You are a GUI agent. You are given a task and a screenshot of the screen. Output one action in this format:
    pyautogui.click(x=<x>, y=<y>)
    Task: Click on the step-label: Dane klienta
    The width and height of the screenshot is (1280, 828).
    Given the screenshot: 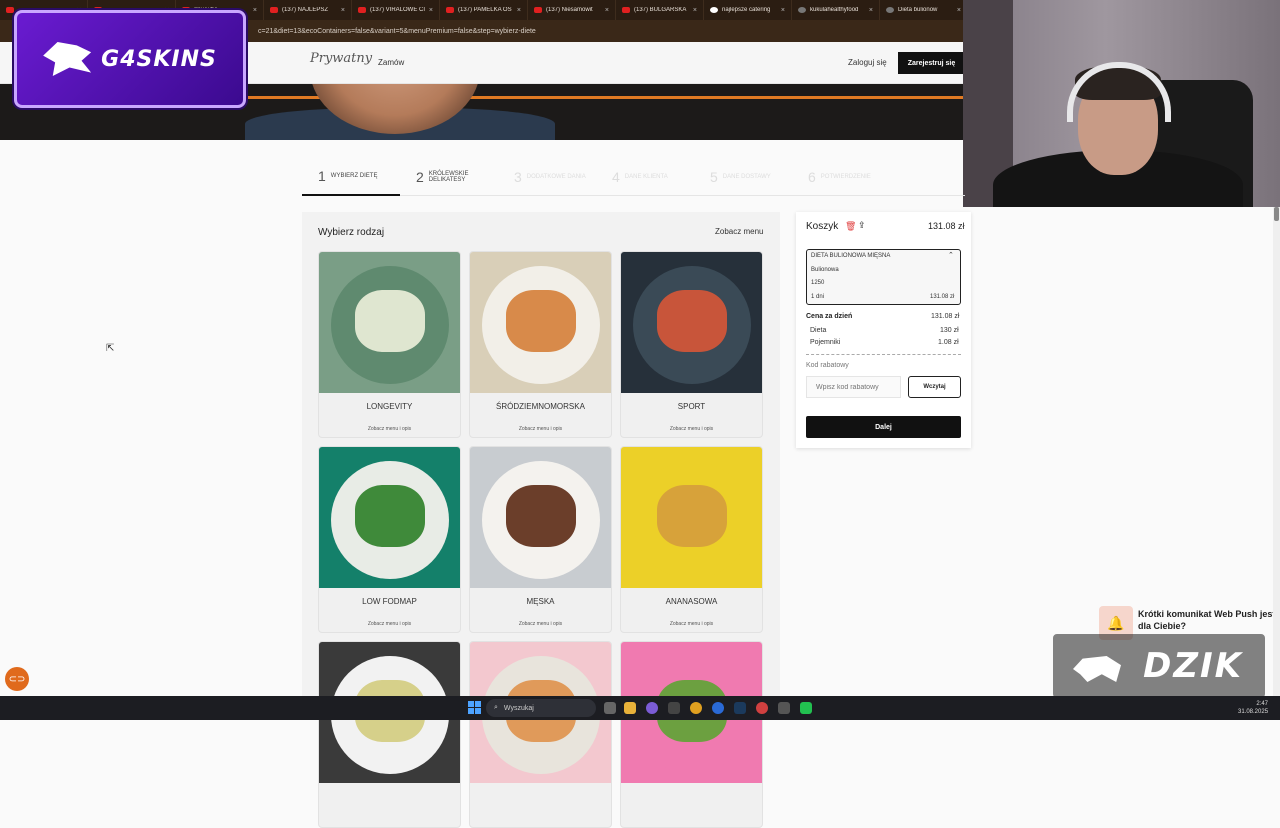 What is the action you would take?
    pyautogui.click(x=646, y=177)
    